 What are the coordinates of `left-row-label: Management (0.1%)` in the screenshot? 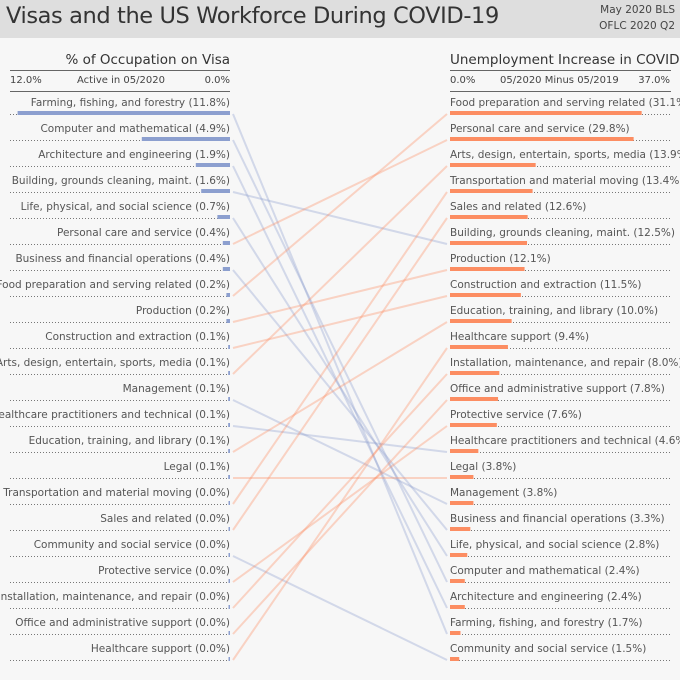 It's located at (176, 389).